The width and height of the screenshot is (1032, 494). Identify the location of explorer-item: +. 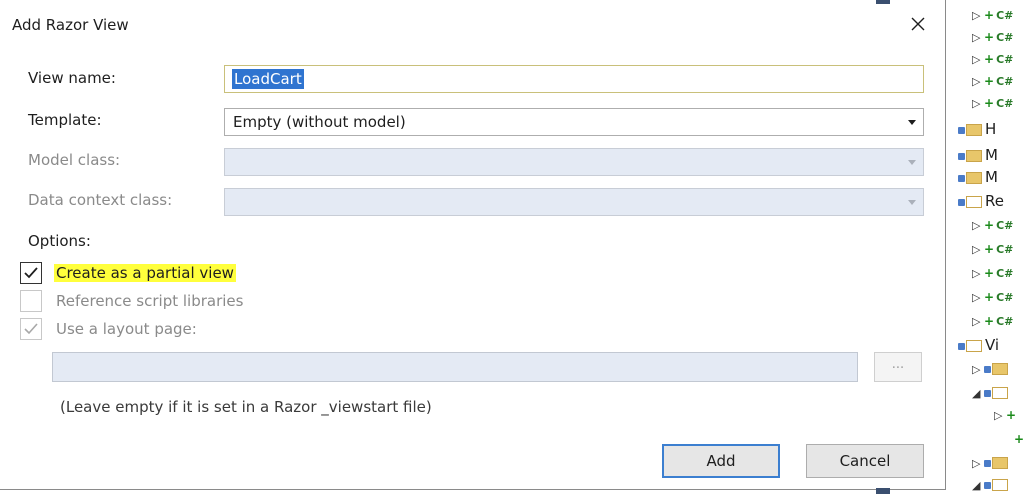
(1020, 439).